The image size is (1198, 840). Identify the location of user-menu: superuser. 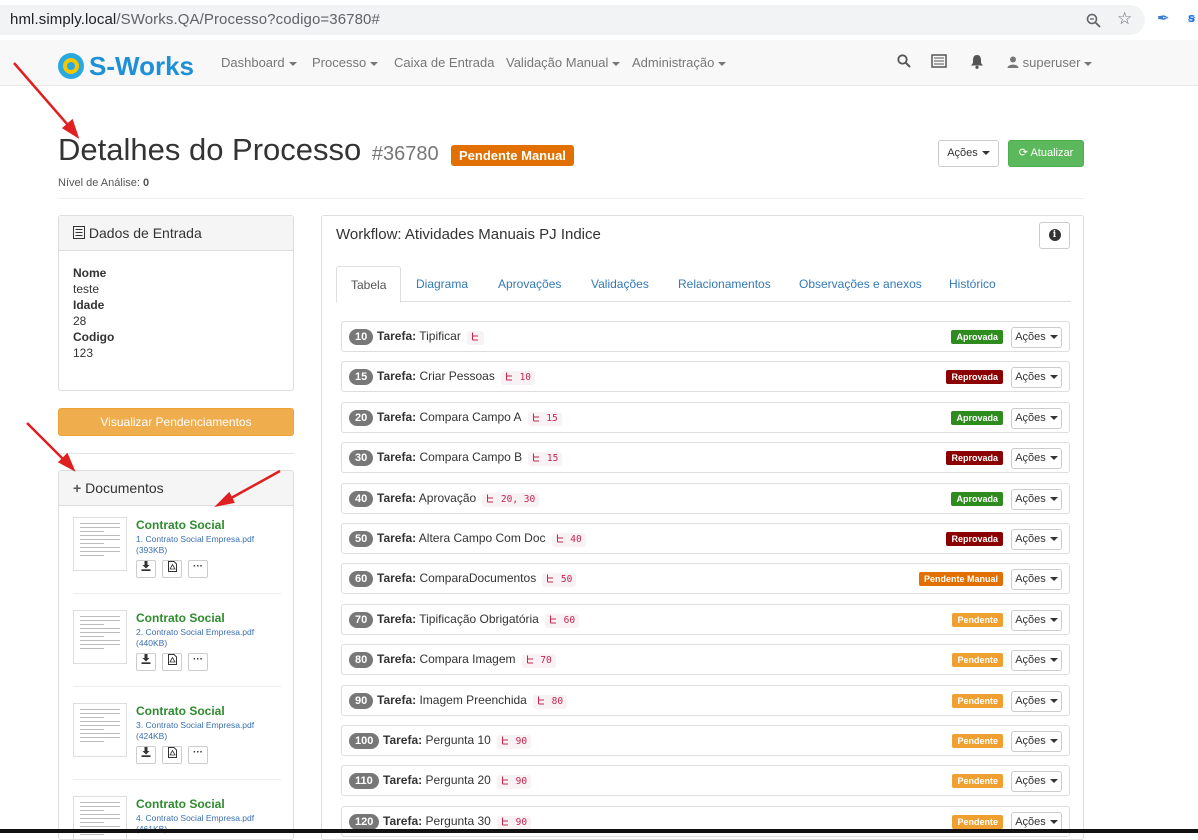
(1050, 62).